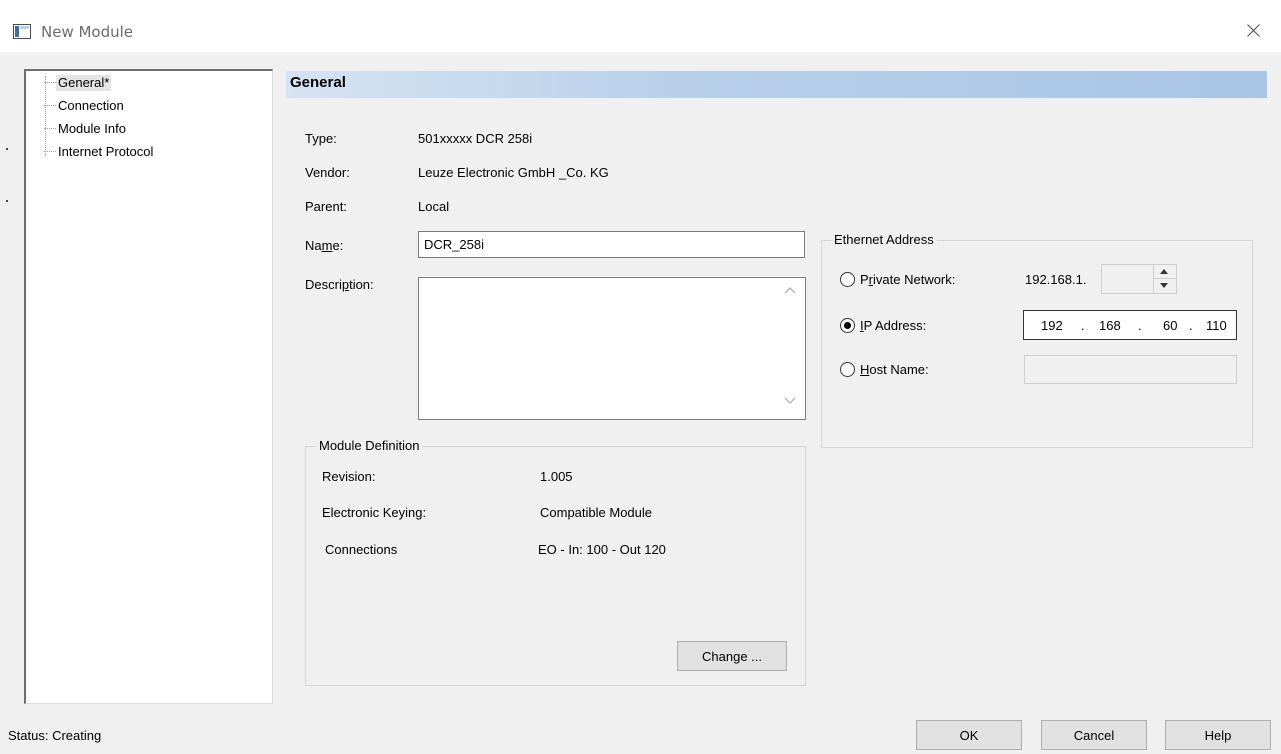 This screenshot has width=1281, height=754. What do you see at coordinates (847, 325) in the screenshot?
I see `ip-address-radio` at bounding box center [847, 325].